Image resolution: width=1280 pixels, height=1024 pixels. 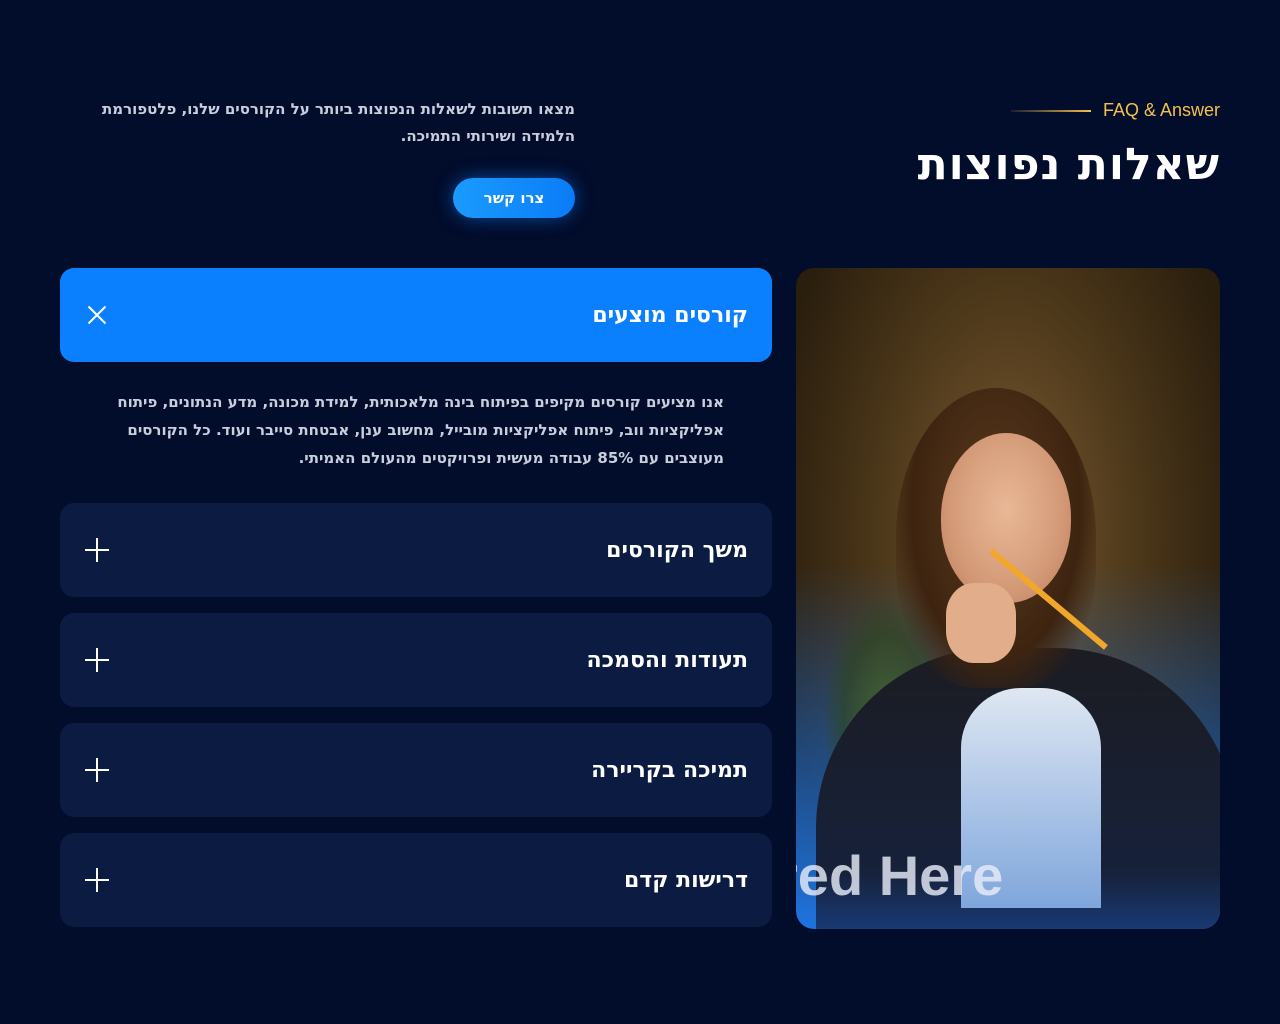 I want to click on faq-item-title: תעודות והסמכה, so click(x=667, y=660).